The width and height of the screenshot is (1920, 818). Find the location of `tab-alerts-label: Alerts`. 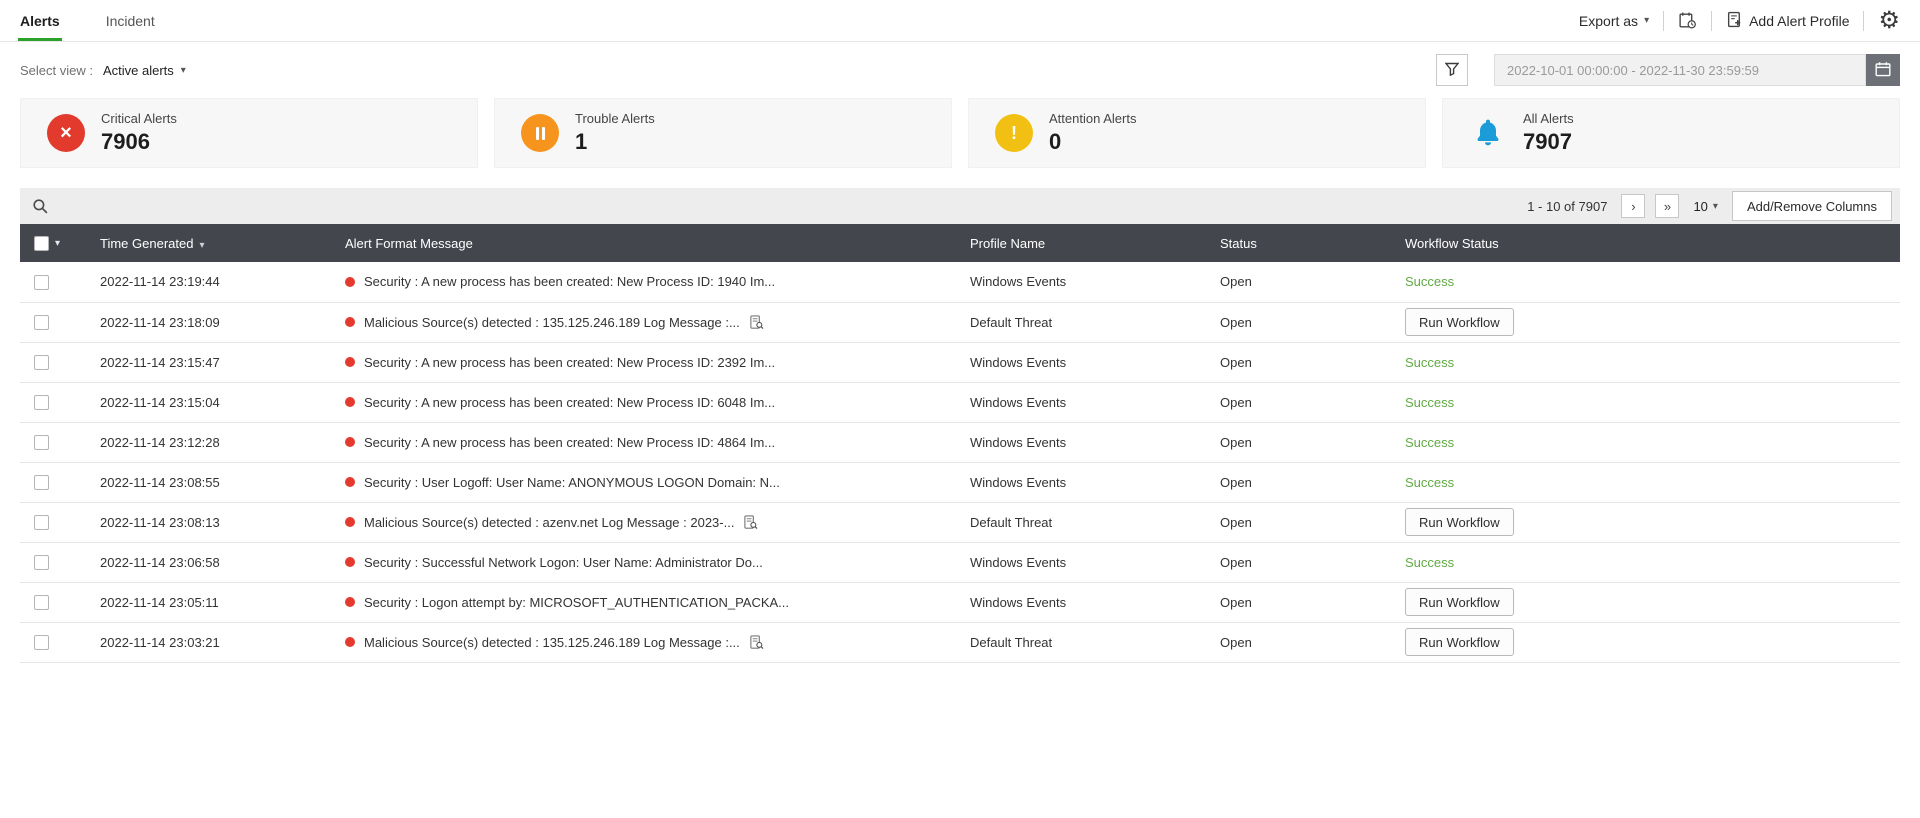

tab-alerts-label: Alerts is located at coordinates (40, 20).